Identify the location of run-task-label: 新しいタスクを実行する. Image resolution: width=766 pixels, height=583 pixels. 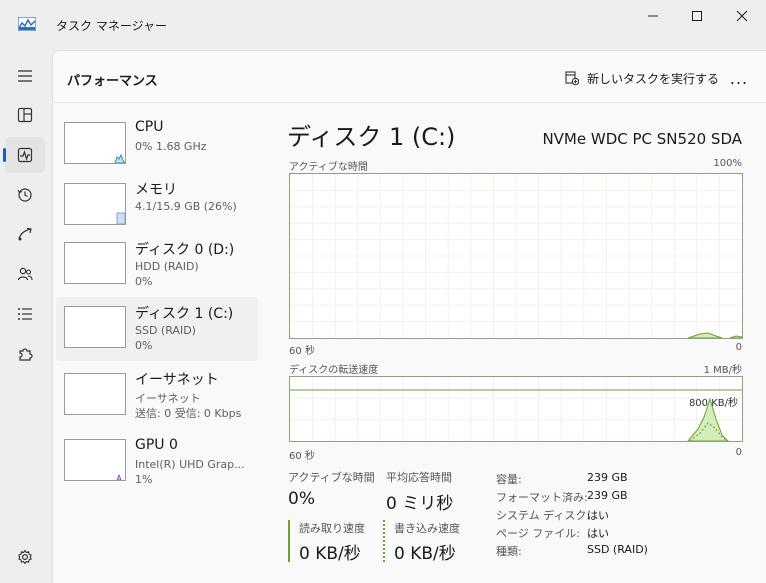
(653, 78).